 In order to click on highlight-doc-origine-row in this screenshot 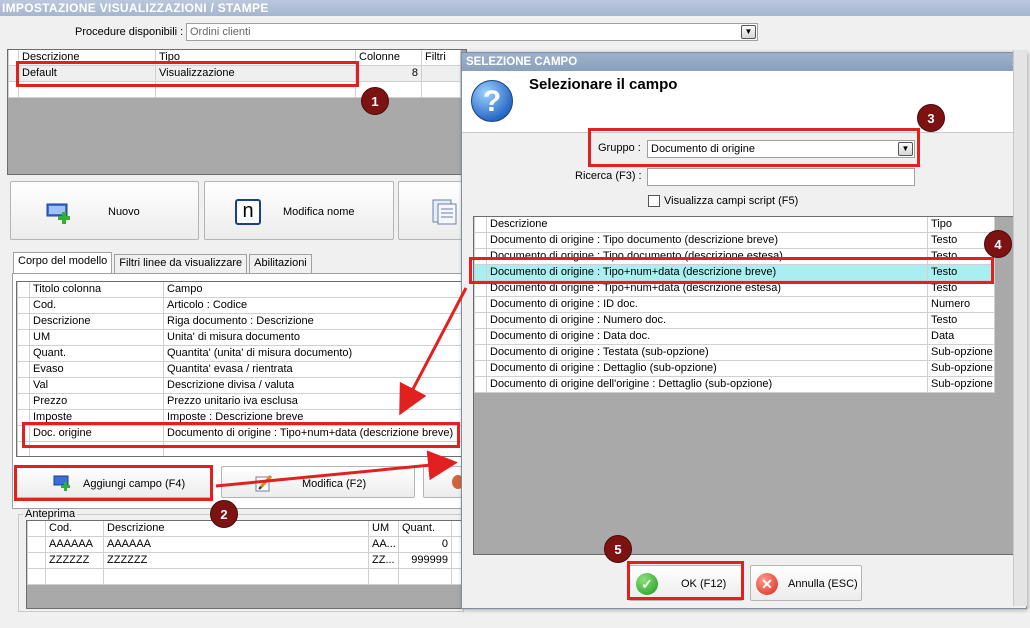, I will do `click(241, 435)`.